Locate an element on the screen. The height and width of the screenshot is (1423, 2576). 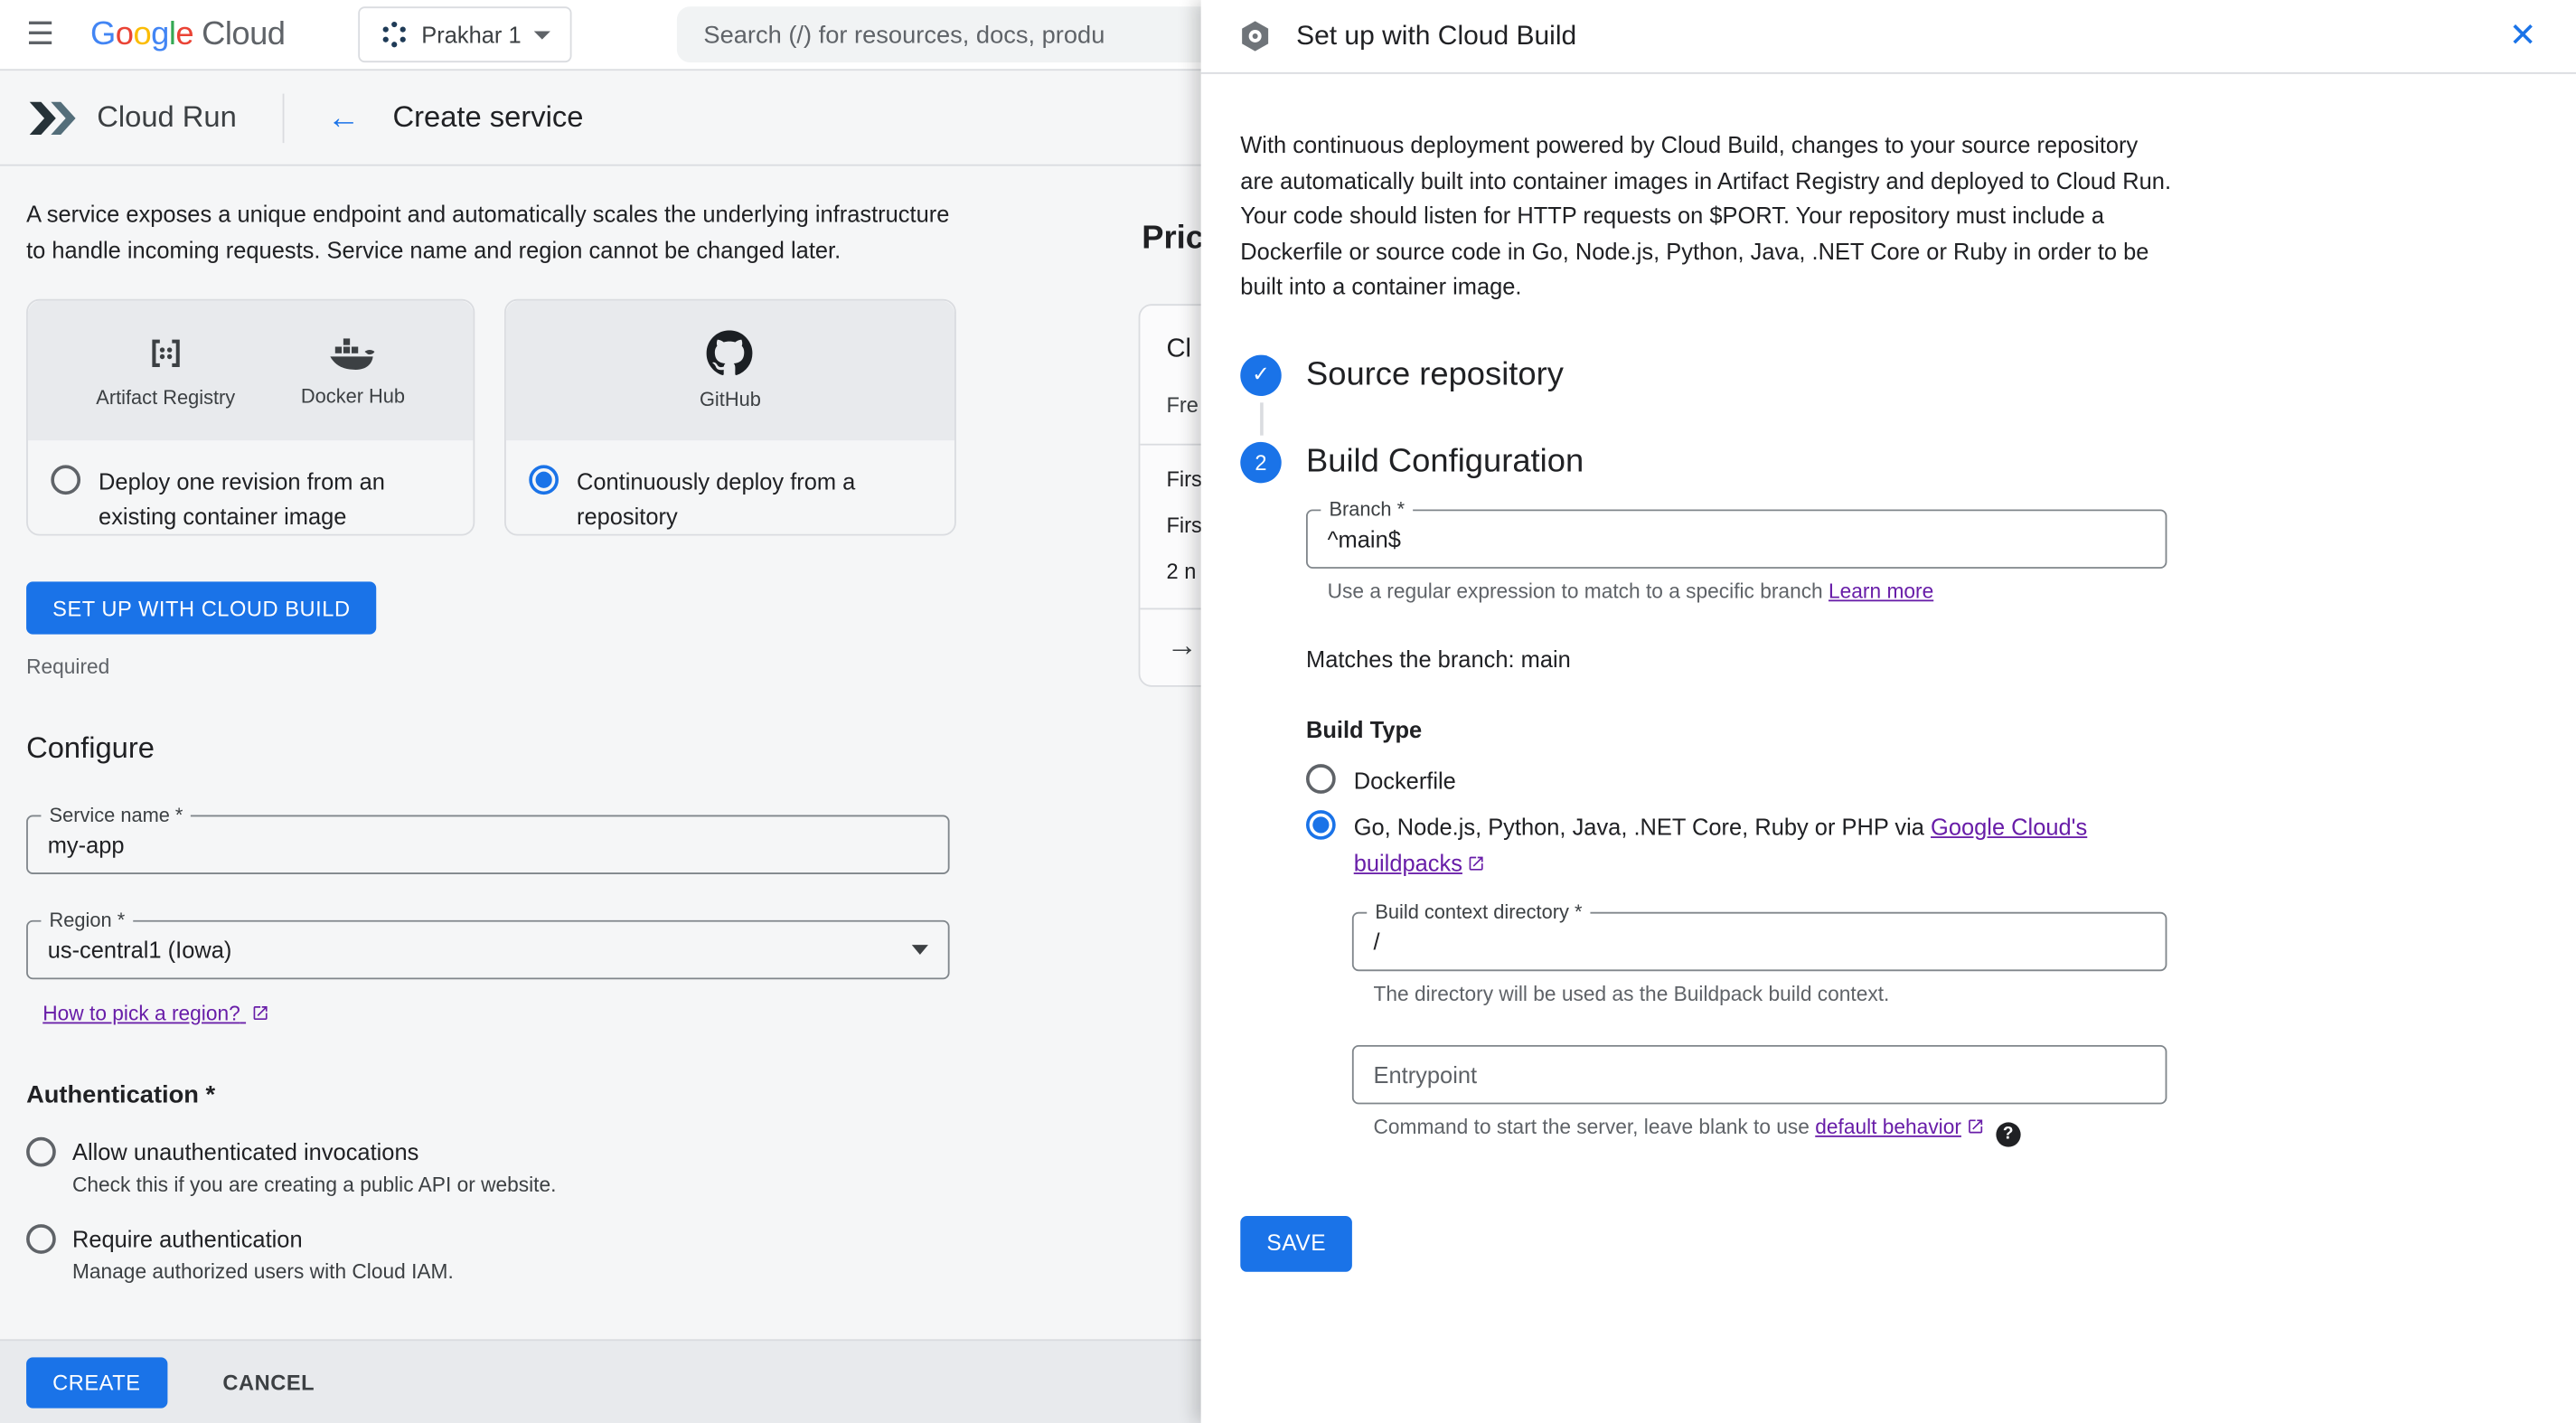
region-value: us-central1 (Iowa) is located at coordinates (139, 950).